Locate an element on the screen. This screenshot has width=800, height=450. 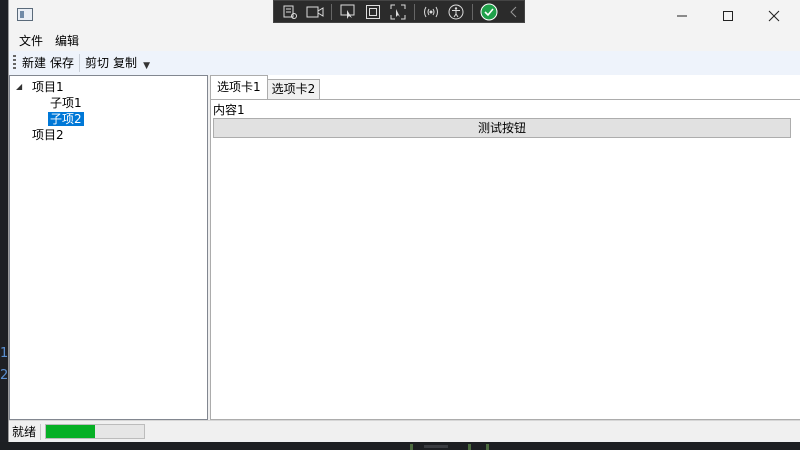
visual-tree-icon is located at coordinates (290, 12).